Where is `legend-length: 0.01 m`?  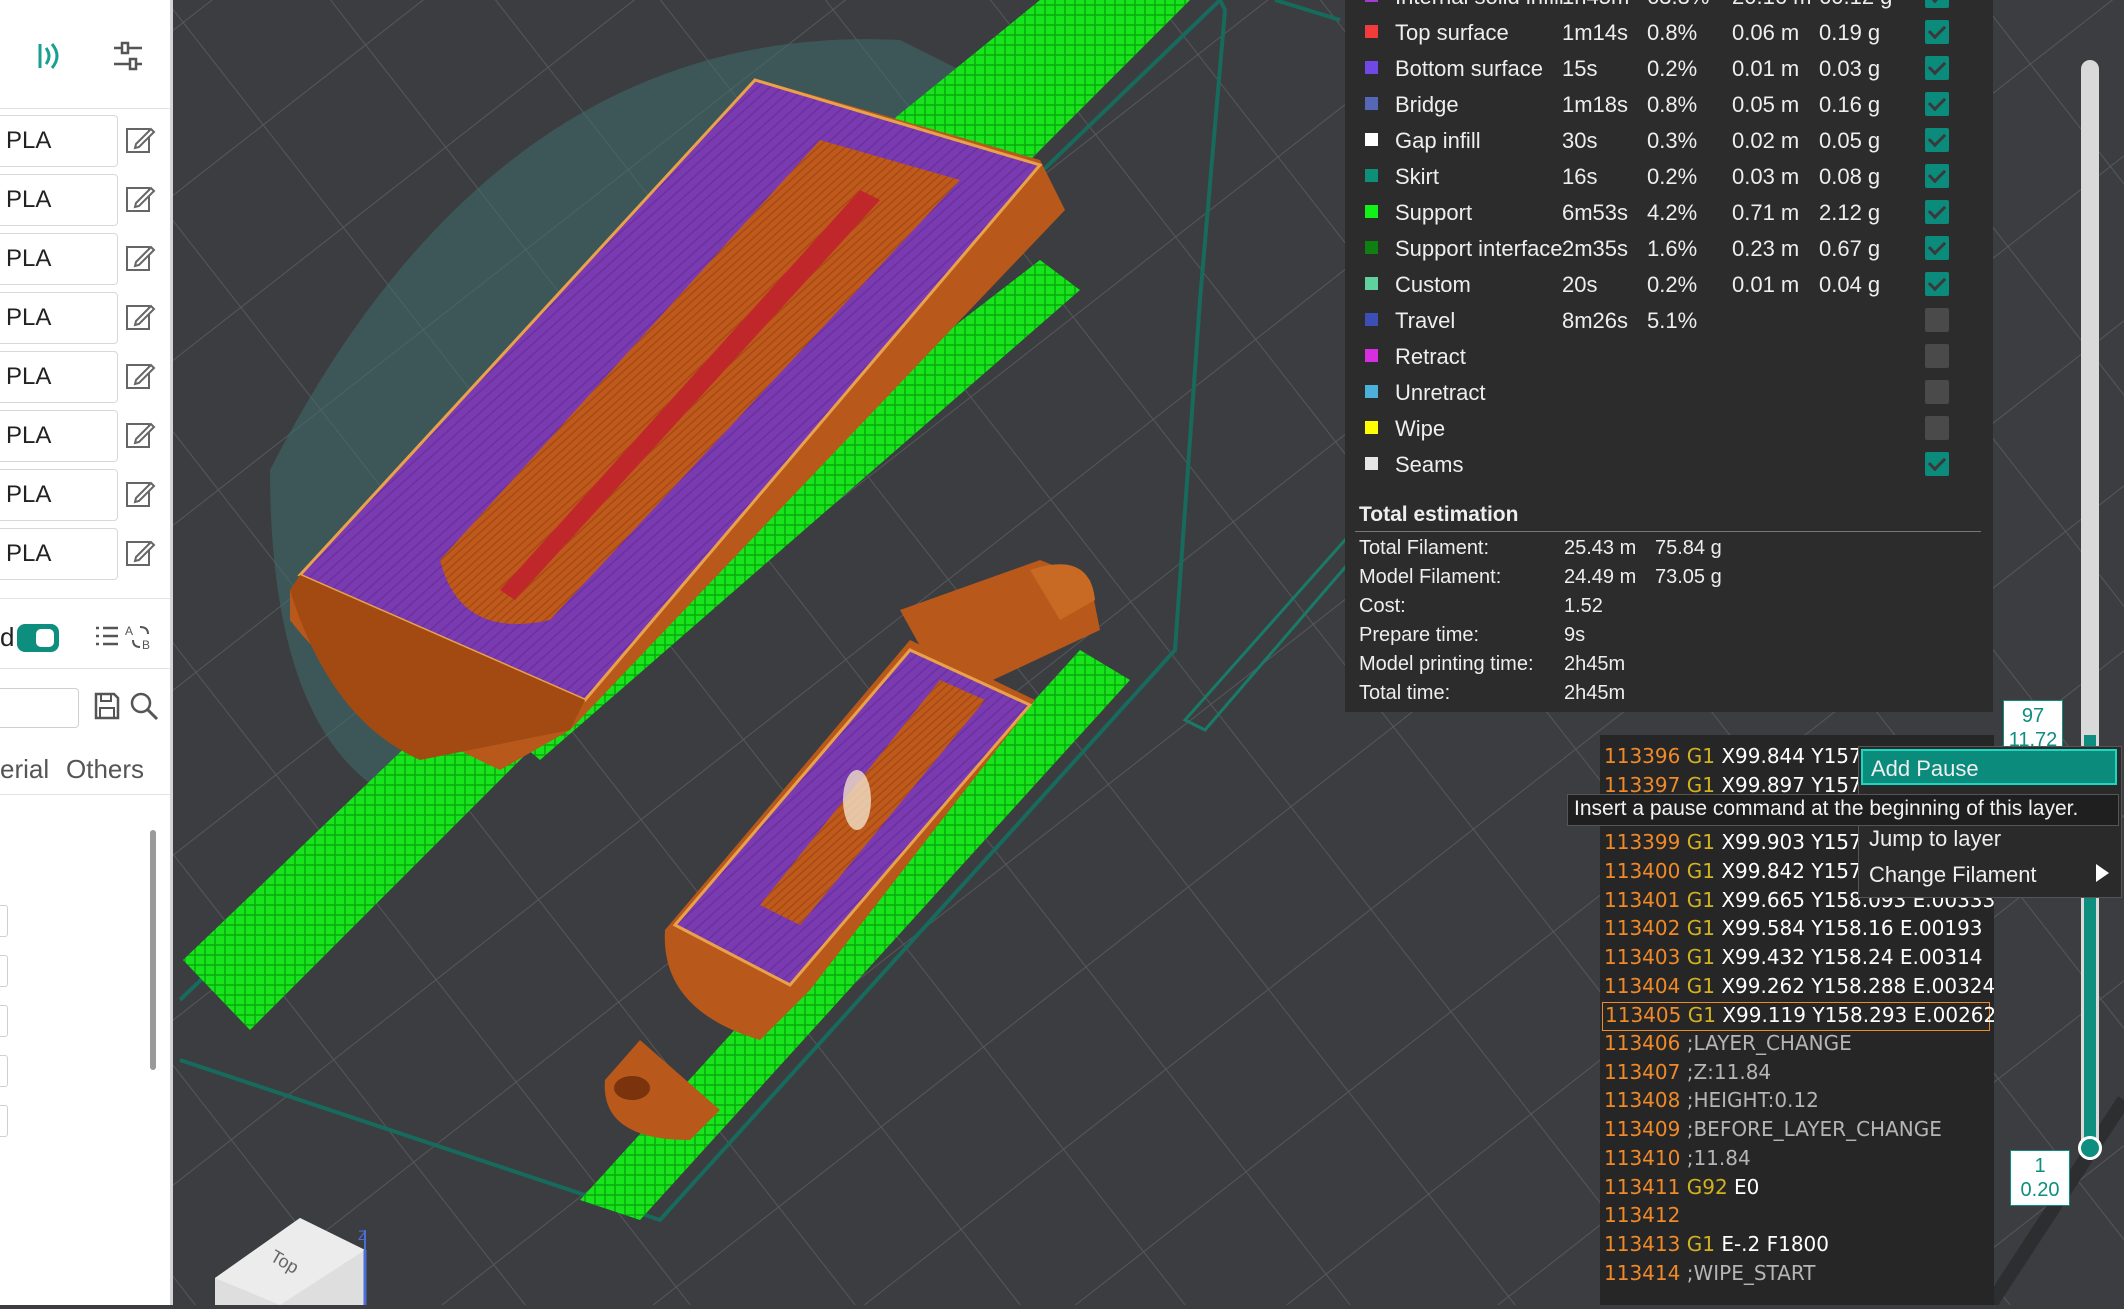 legend-length: 0.01 m is located at coordinates (1766, 284).